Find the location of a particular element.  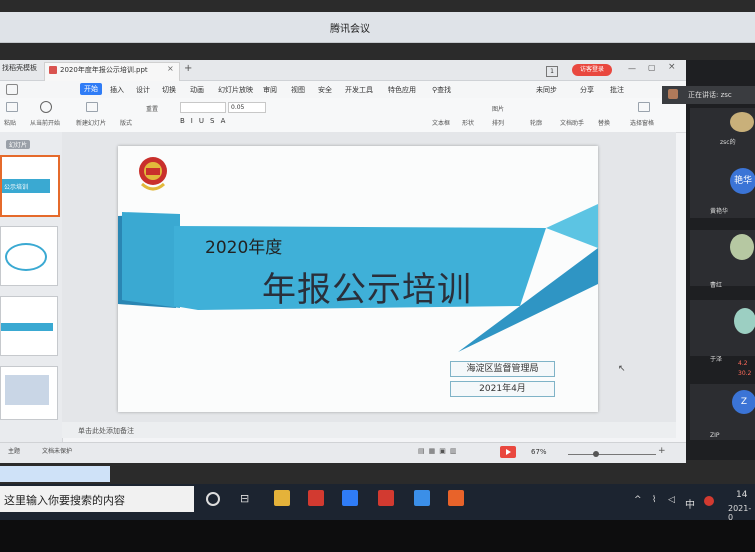

select-pane-icon is located at coordinates (644, 107).